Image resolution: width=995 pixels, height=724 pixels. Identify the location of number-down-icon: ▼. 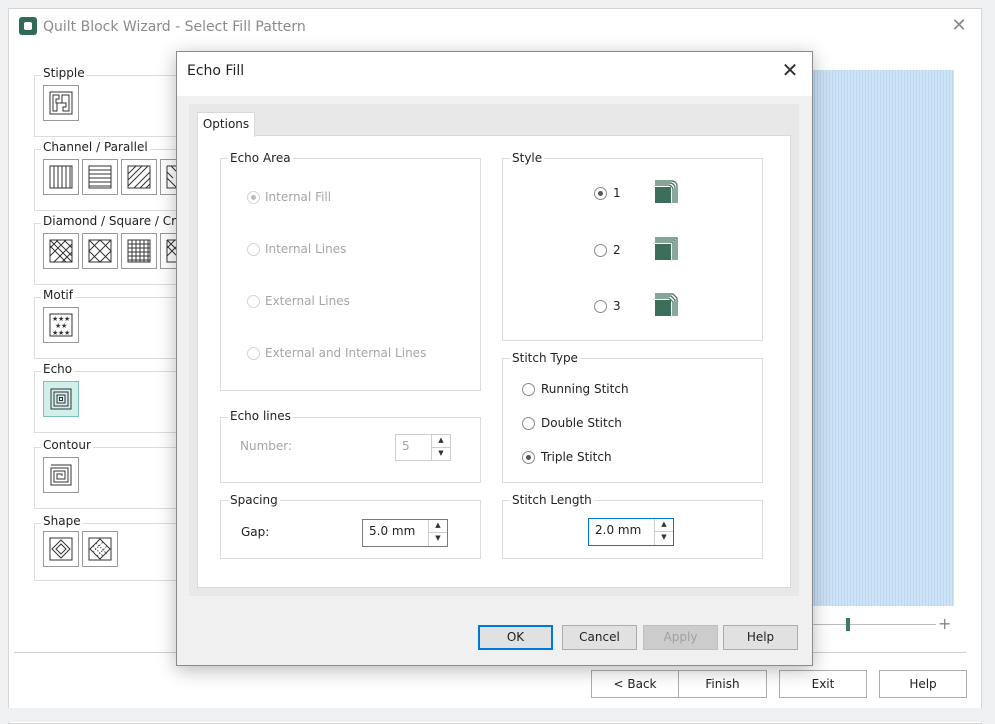
(441, 454).